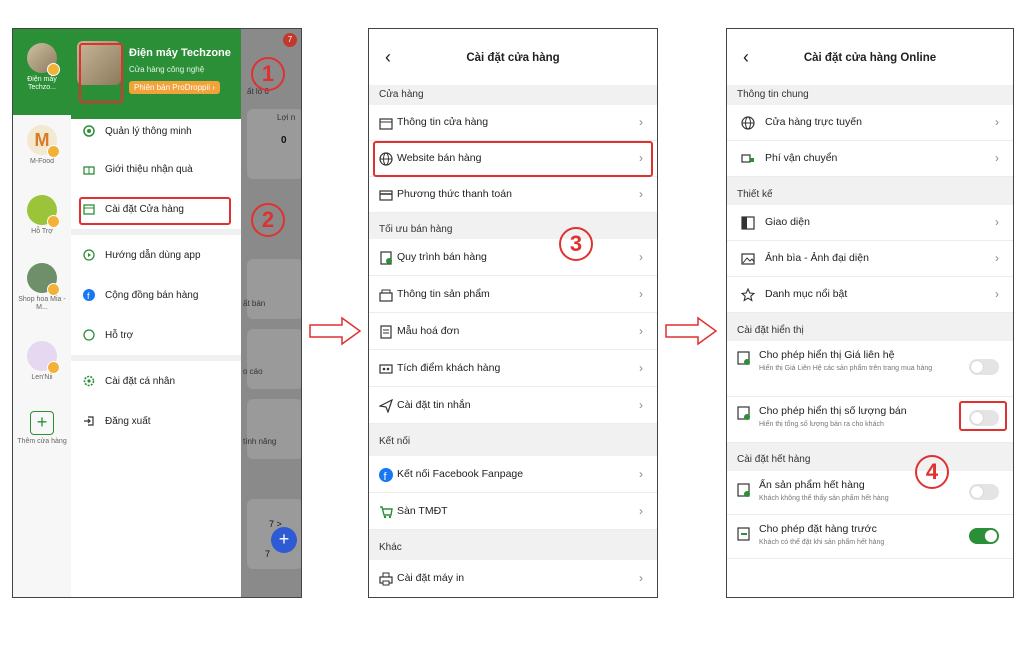 The width and height of the screenshot is (1024, 647). I want to click on bg-text: 0, so click(284, 140).